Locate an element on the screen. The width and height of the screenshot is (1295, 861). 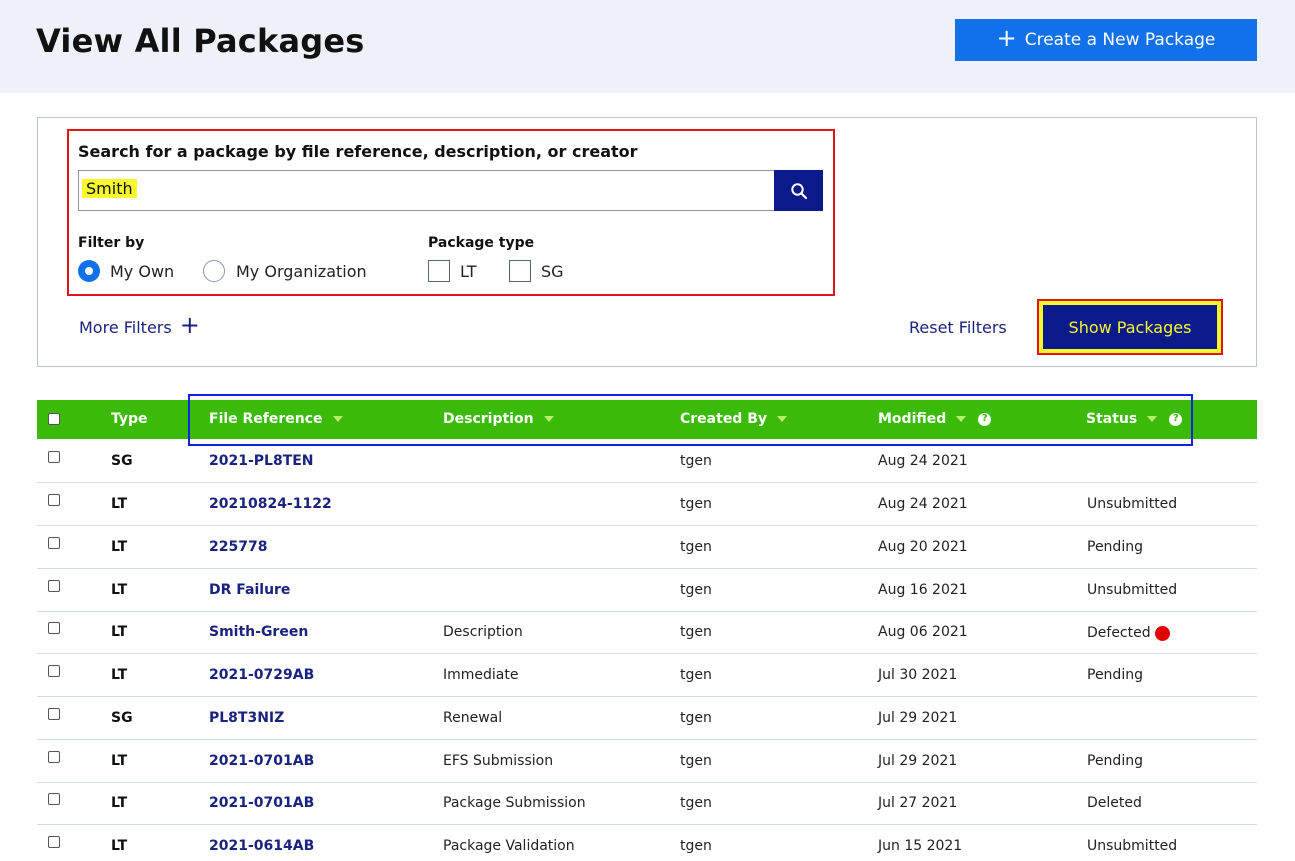
cell-description: Description is located at coordinates (483, 632).